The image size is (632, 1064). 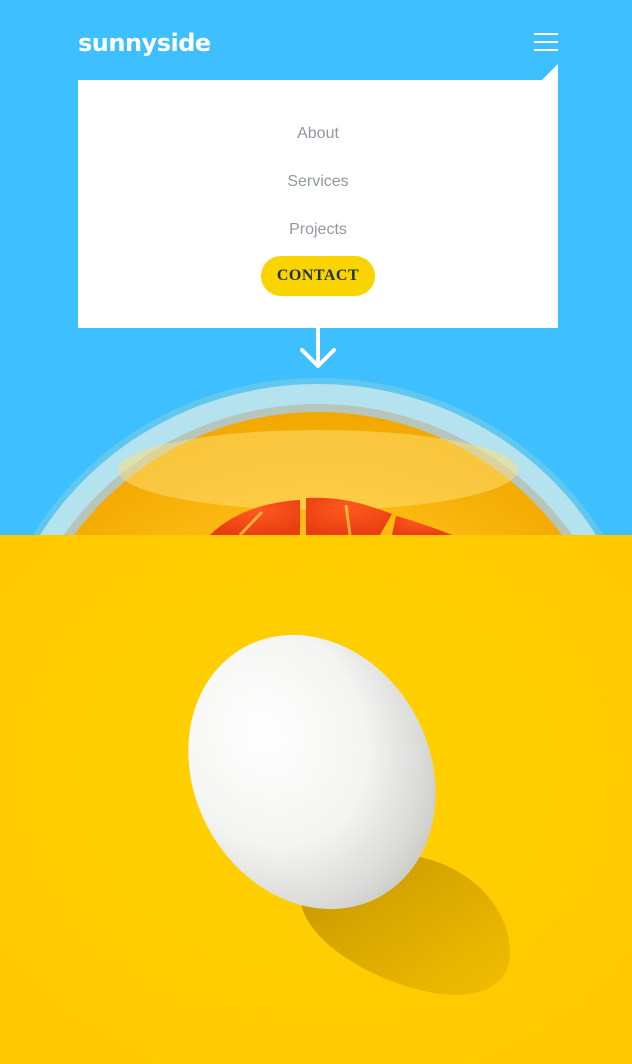 What do you see at coordinates (546, 42) in the screenshot?
I see `hamburger-menu-icon` at bounding box center [546, 42].